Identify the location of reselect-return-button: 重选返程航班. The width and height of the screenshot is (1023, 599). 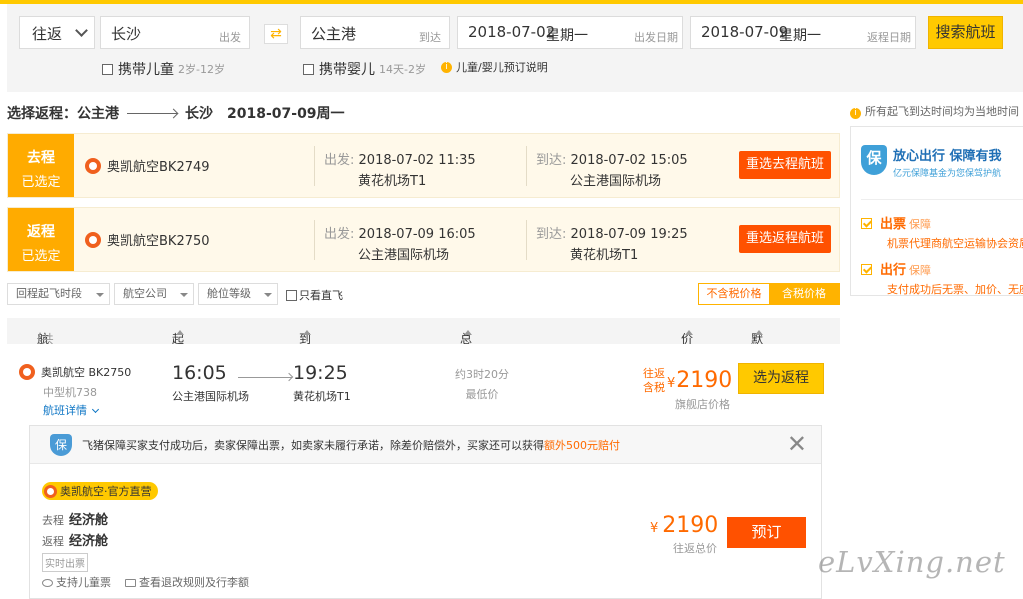
(785, 239).